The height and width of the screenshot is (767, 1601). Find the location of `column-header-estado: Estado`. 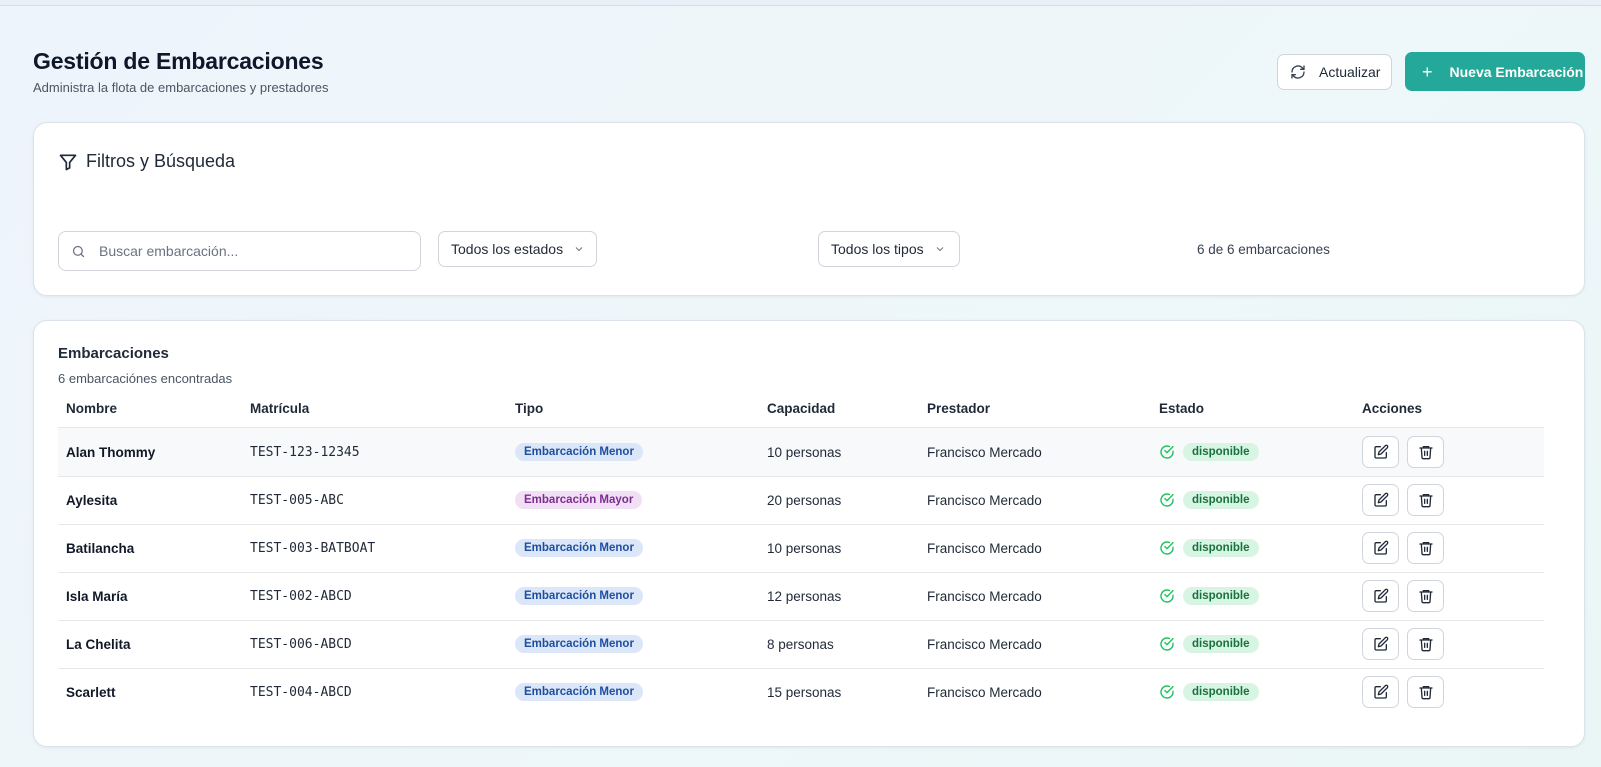

column-header-estado: Estado is located at coordinates (1182, 408).